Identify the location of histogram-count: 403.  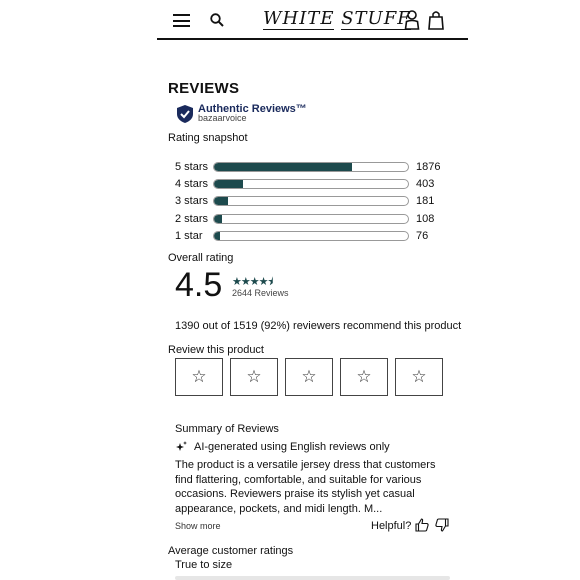
(425, 184).